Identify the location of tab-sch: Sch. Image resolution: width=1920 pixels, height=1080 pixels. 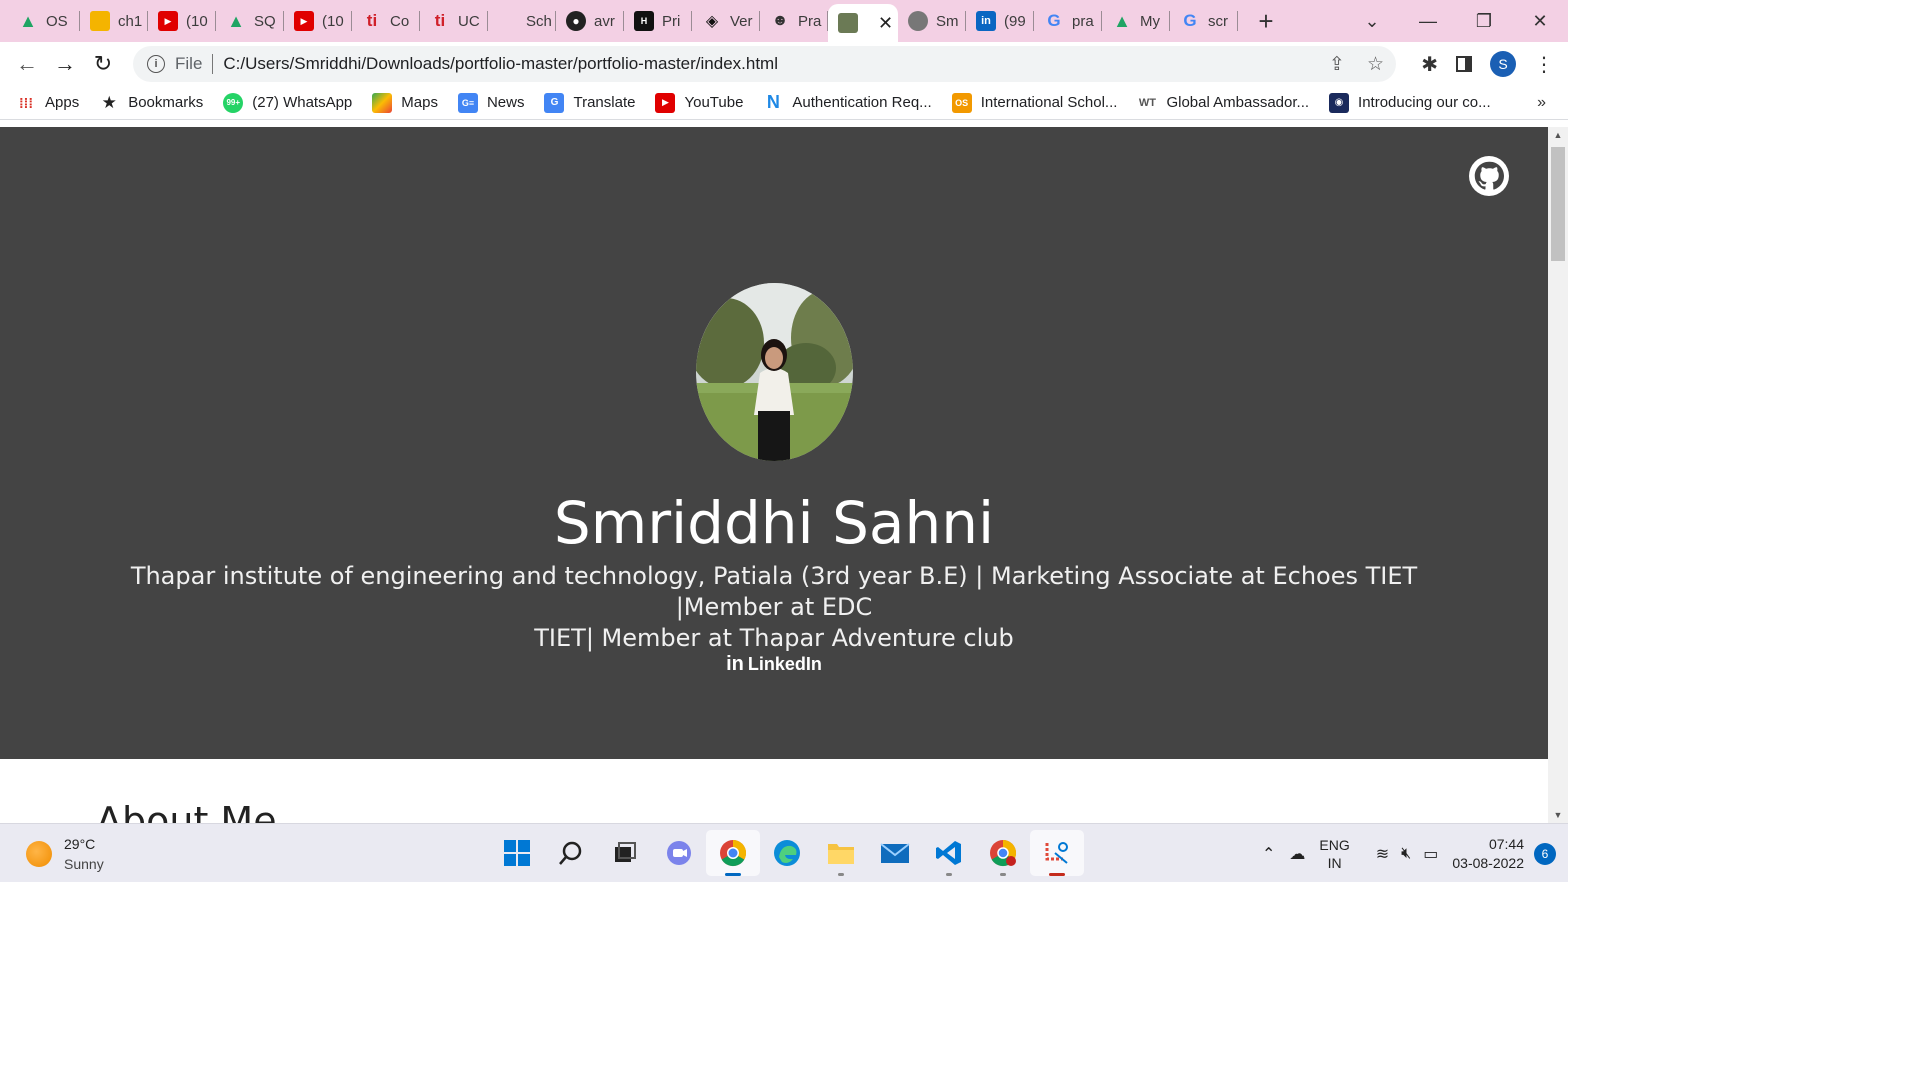
(522, 21).